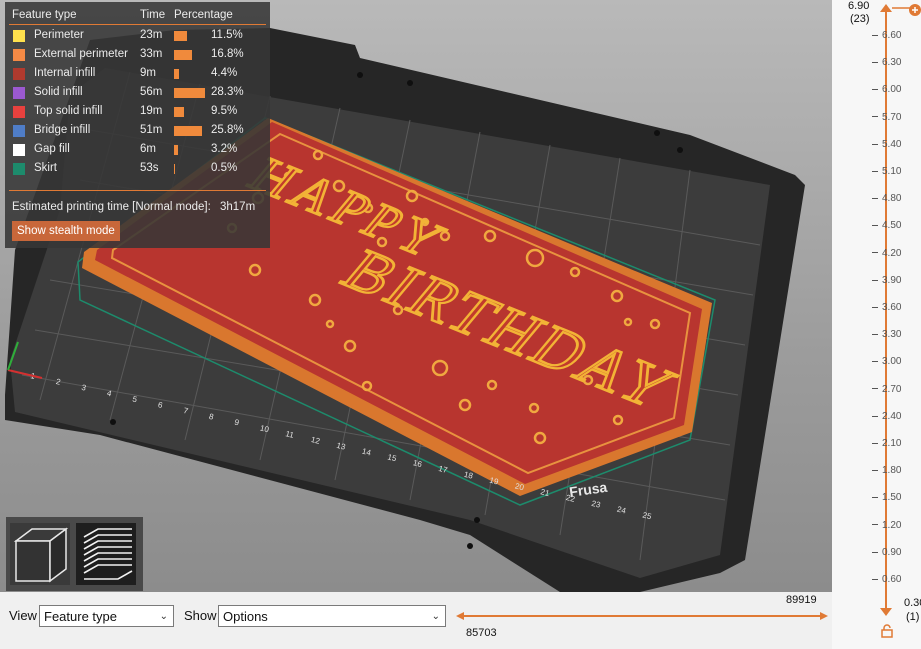 Image resolution: width=921 pixels, height=649 pixels. What do you see at coordinates (153, 15) in the screenshot?
I see `legend-header-time: Time` at bounding box center [153, 15].